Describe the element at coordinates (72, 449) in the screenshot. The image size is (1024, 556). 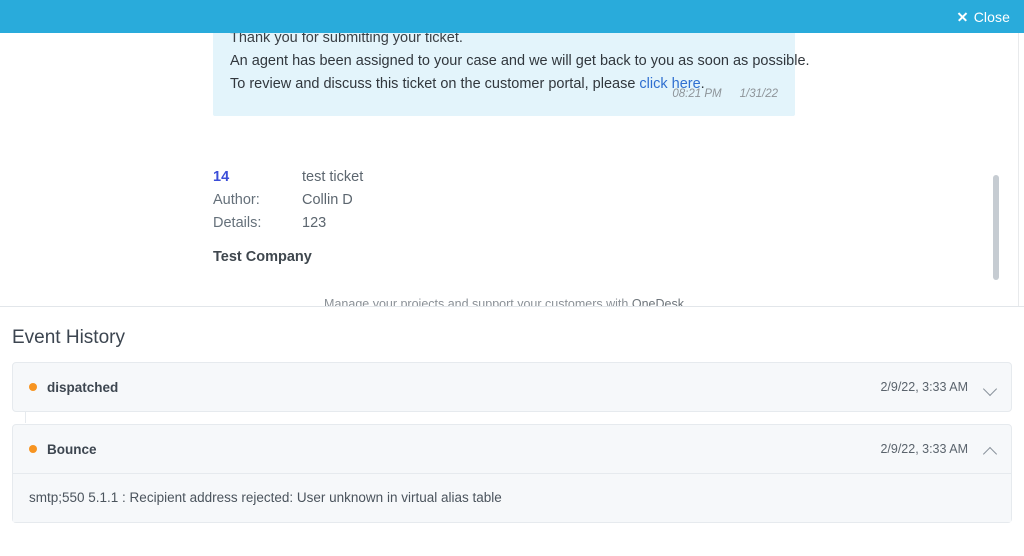
I see `event-name: Bounce` at that location.